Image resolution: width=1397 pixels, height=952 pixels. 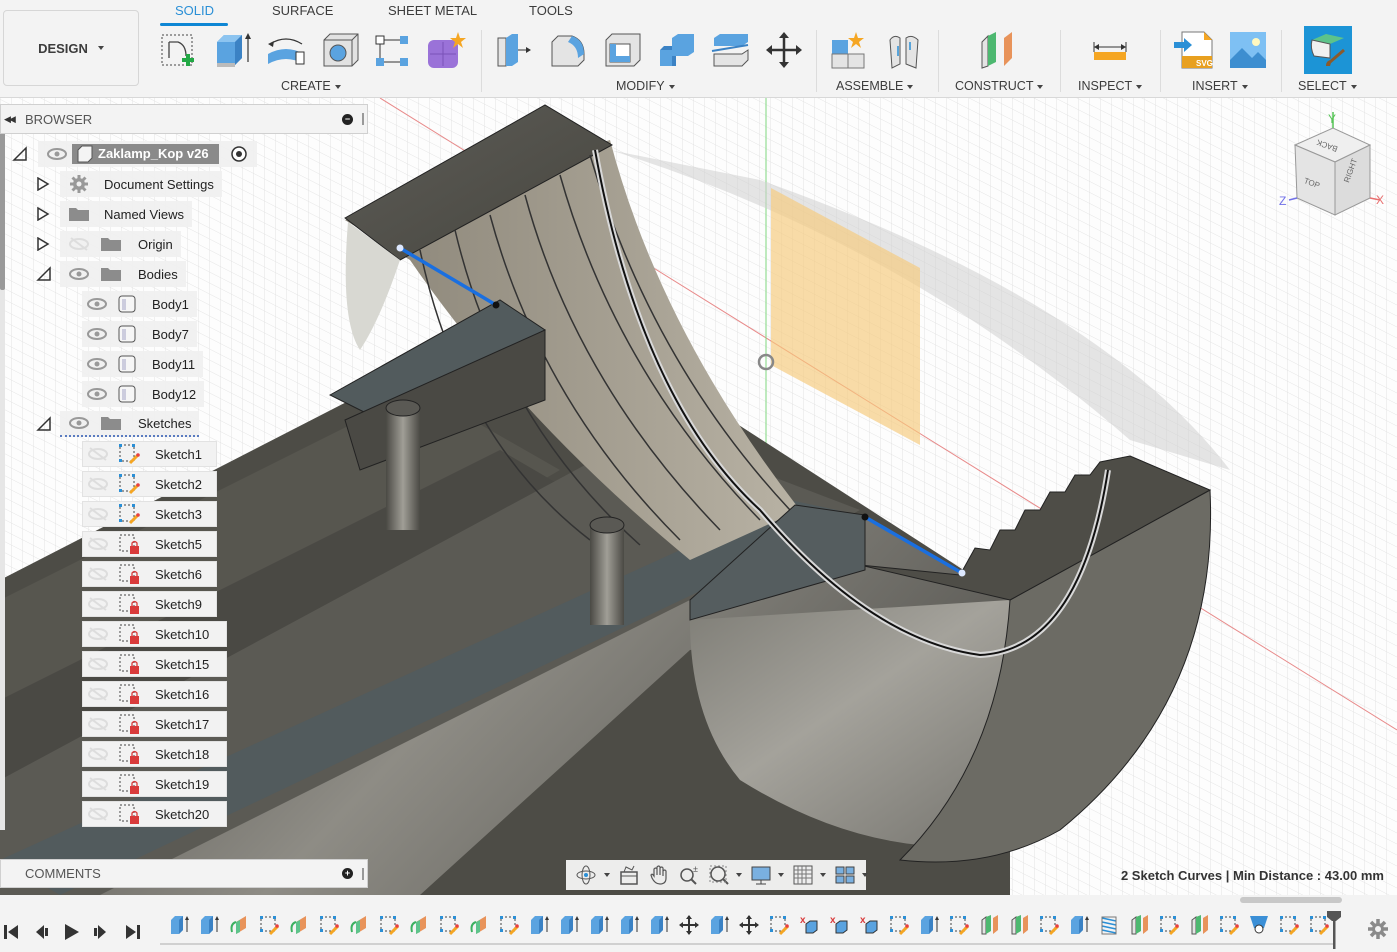 I want to click on display-settings-button, so click(x=767, y=875).